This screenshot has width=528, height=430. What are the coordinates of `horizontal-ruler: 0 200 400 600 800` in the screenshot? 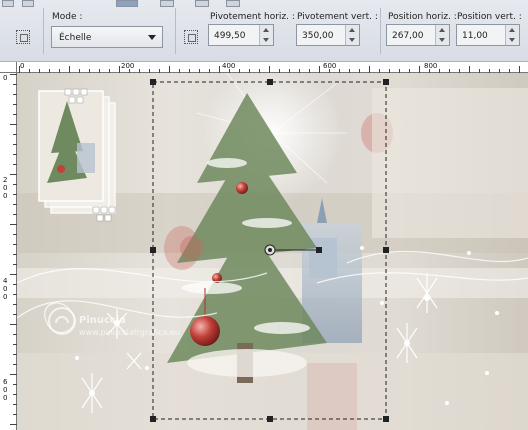 It's located at (272, 67).